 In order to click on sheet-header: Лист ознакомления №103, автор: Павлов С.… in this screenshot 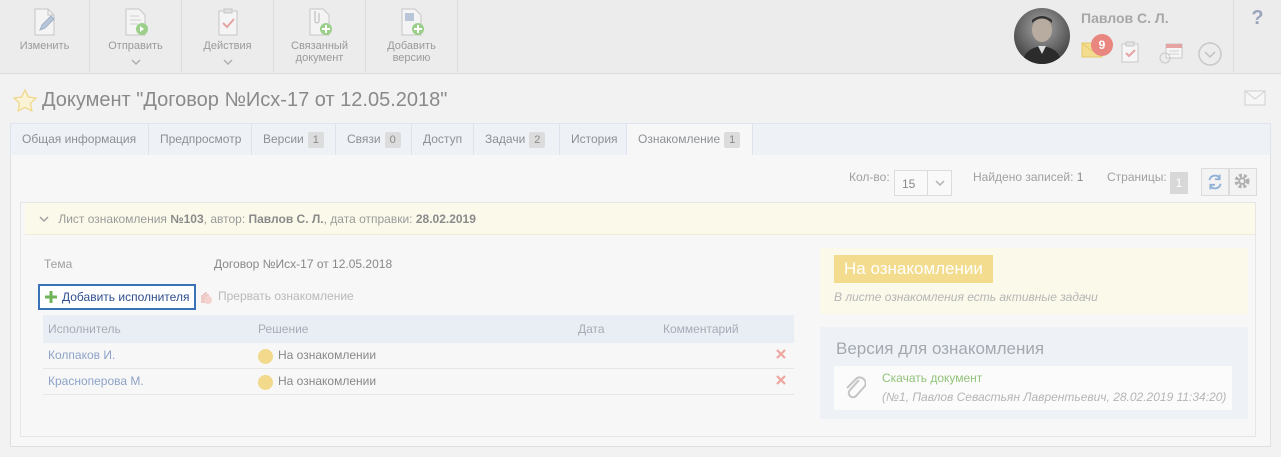, I will do `click(640, 219)`.